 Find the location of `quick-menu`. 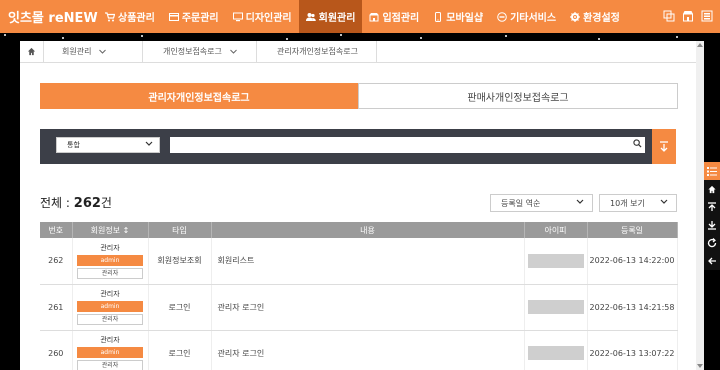

quick-menu is located at coordinates (712, 216).